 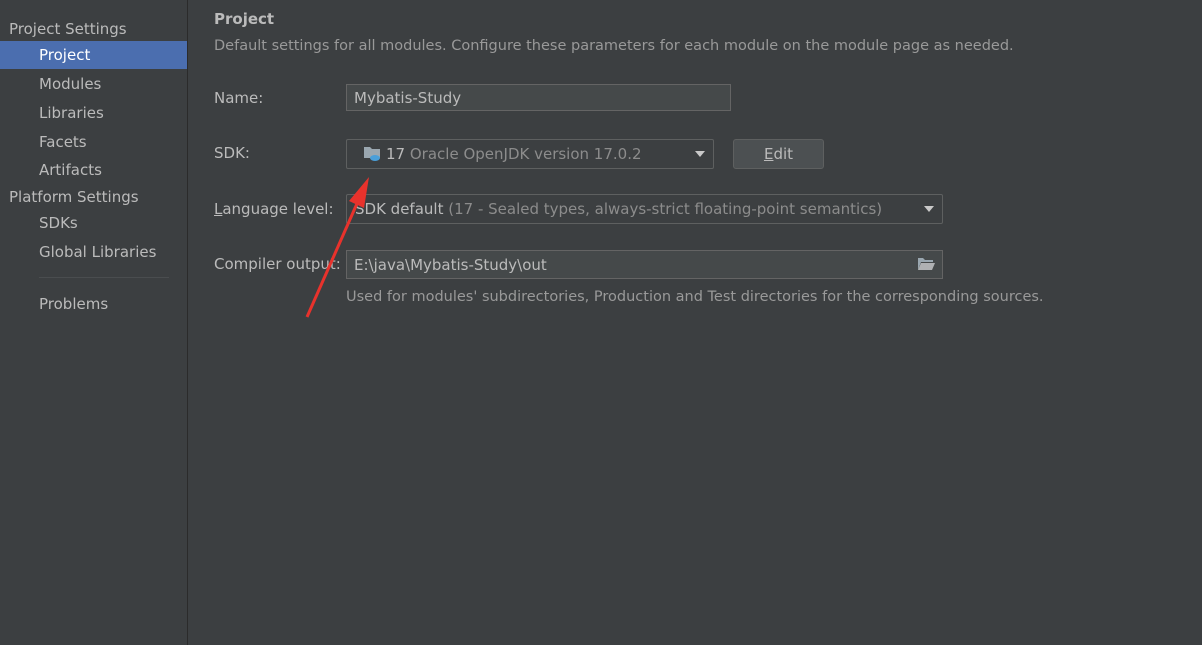 I want to click on sidebar-item-label: Artifacts, so click(x=70, y=170).